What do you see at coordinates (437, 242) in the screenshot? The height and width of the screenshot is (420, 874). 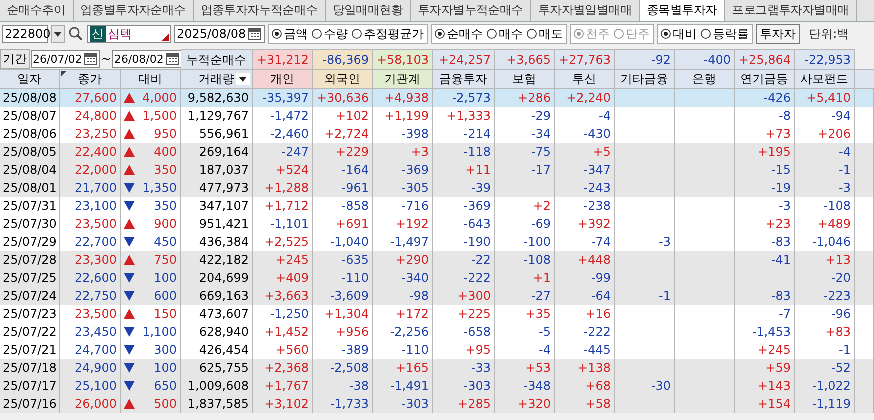 I see `table-row: 25/07/29 22,700 450 436,384 +2,525 -1,040 -1,497 -190 -100 -74 -3 -83 -1,046` at bounding box center [437, 242].